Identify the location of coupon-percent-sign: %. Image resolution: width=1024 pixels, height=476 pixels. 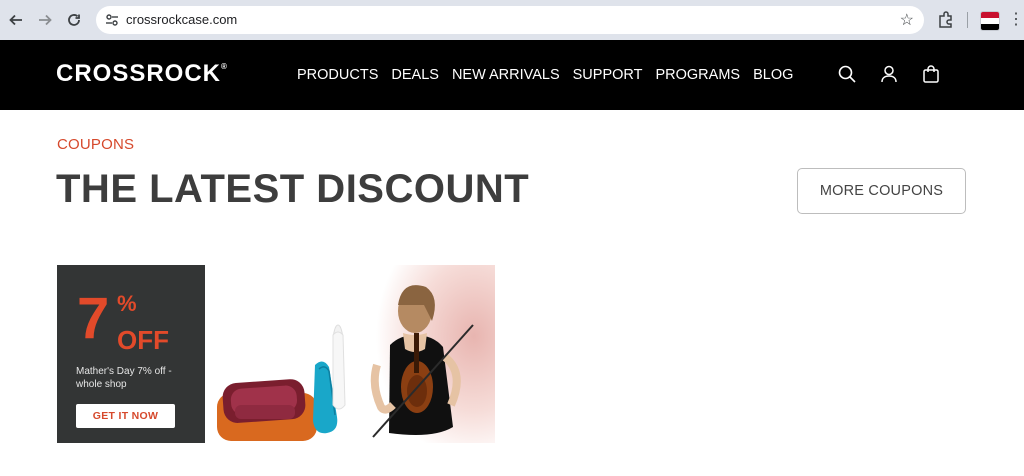
(127, 303).